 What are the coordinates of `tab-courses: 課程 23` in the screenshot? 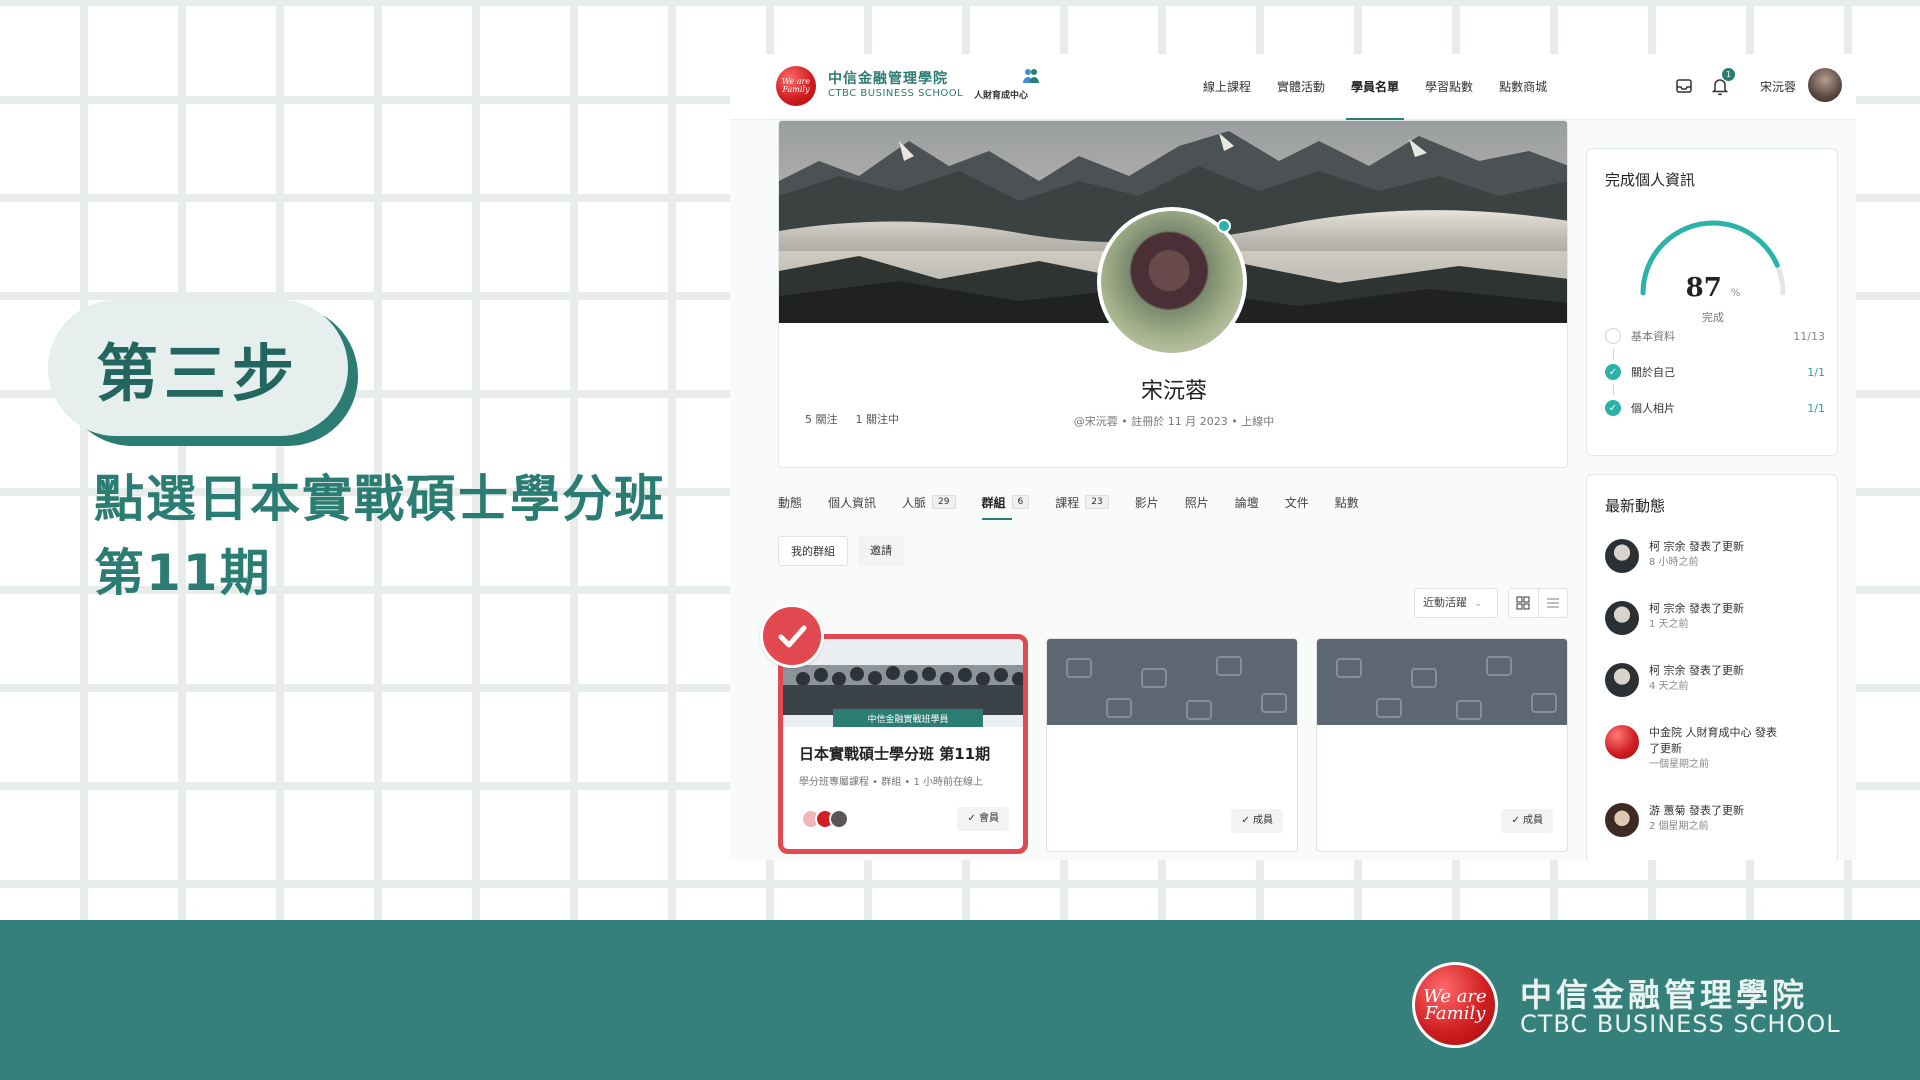 It's located at (1088, 502).